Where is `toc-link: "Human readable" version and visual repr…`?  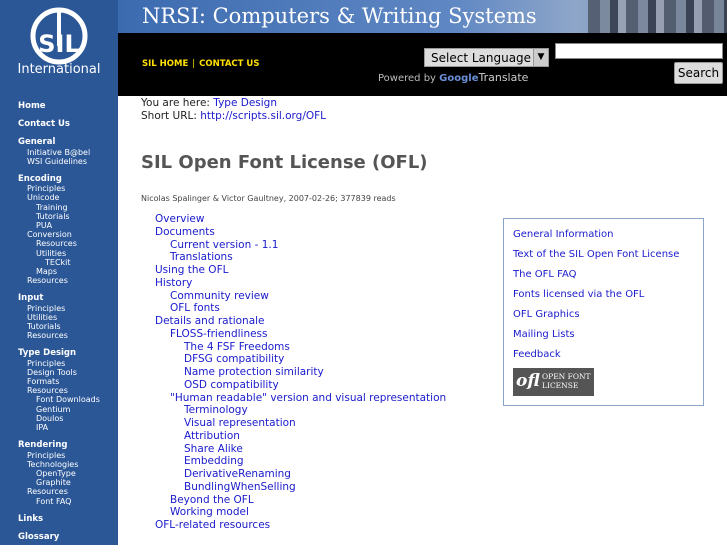 toc-link: "Human readable" version and visual repr… is located at coordinates (300, 398).